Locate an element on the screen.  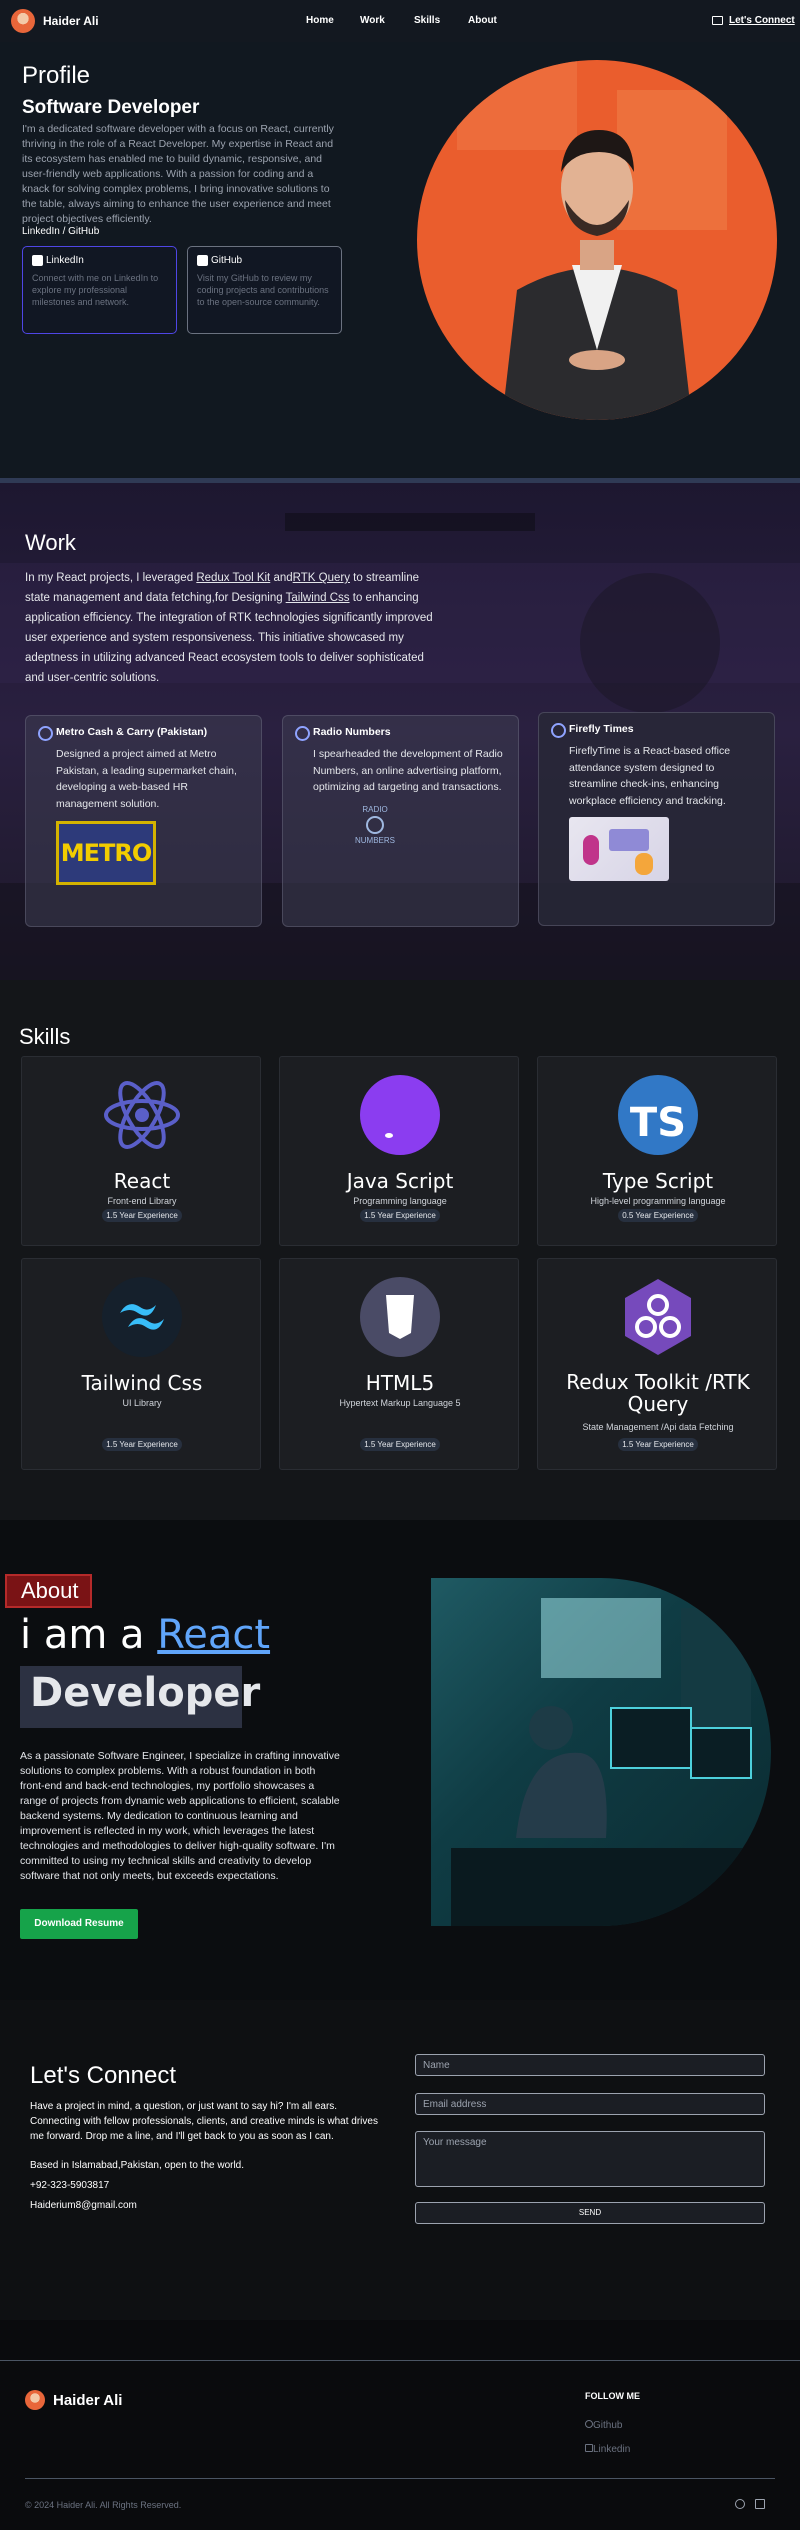
typescript-icon: TS is located at coordinates (658, 1115).